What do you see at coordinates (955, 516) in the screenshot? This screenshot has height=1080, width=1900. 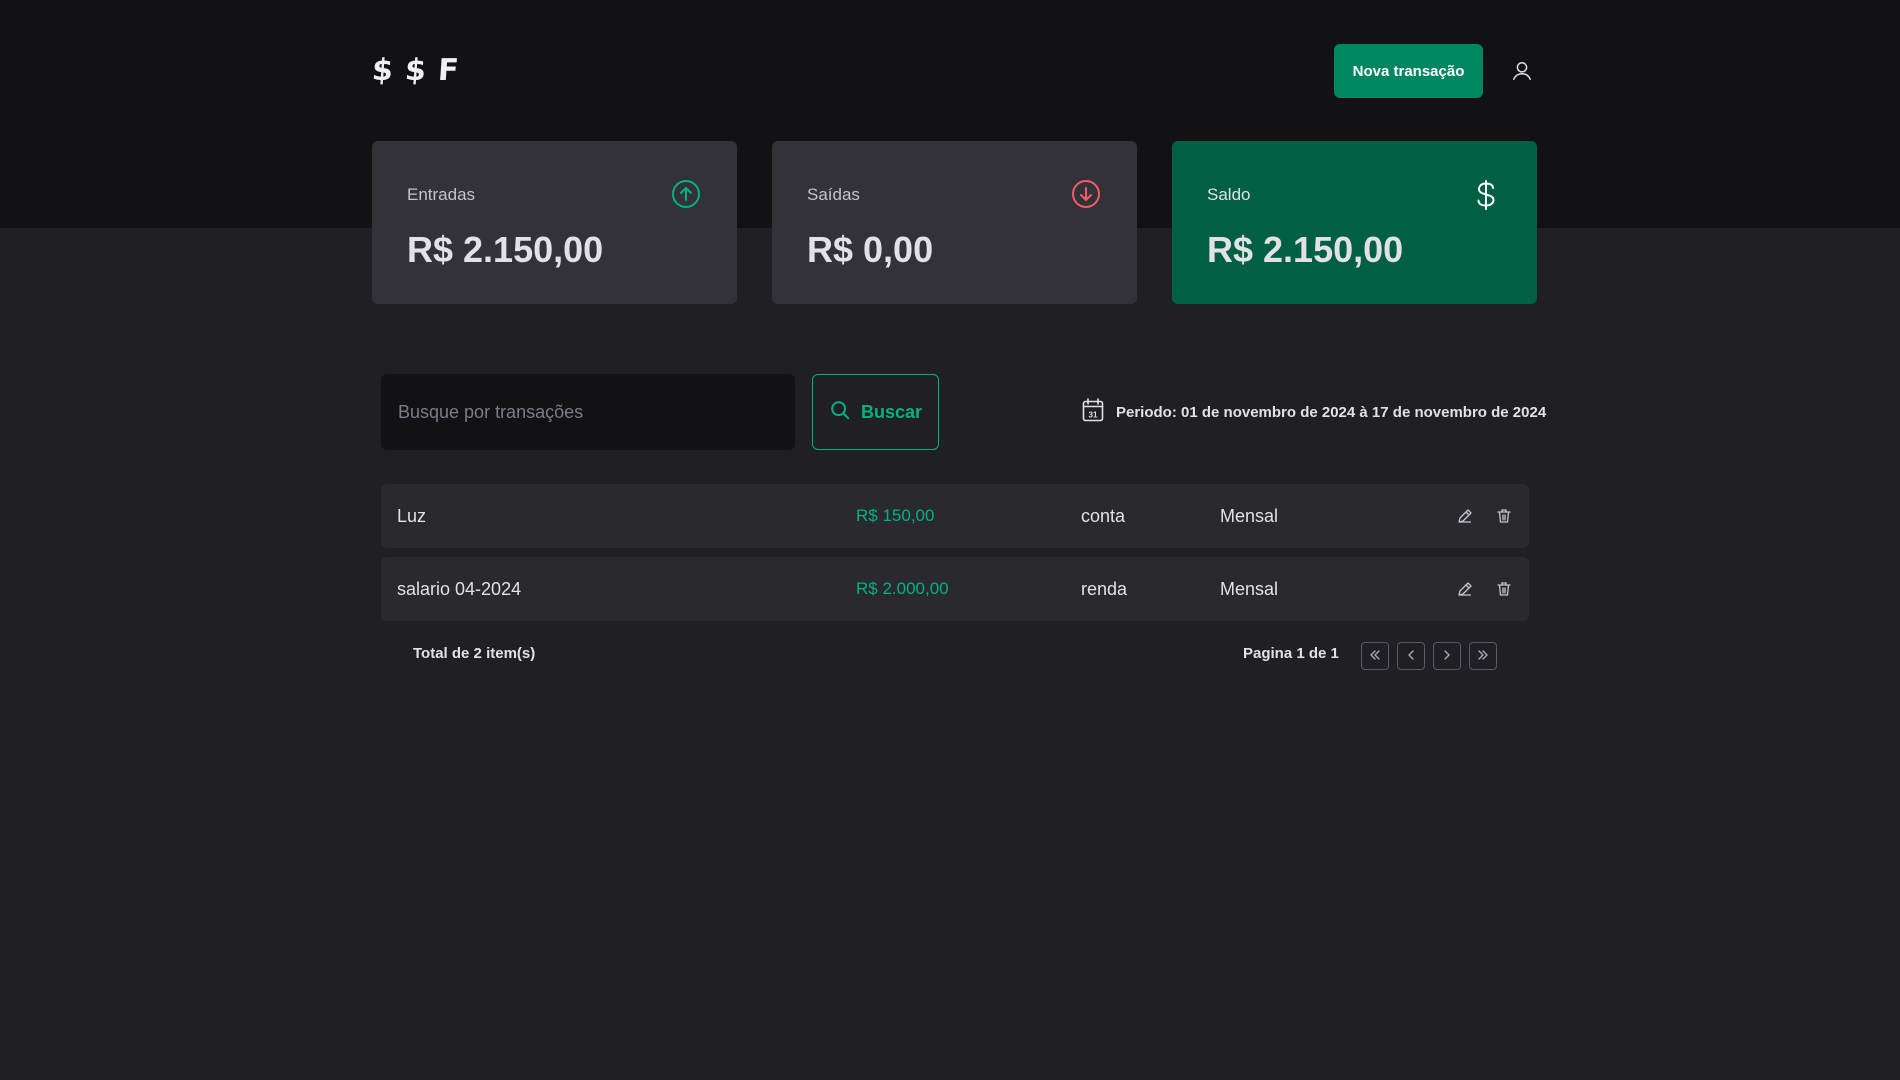 I see `table-row: Luz R$ 150,00 conta Mensal` at bounding box center [955, 516].